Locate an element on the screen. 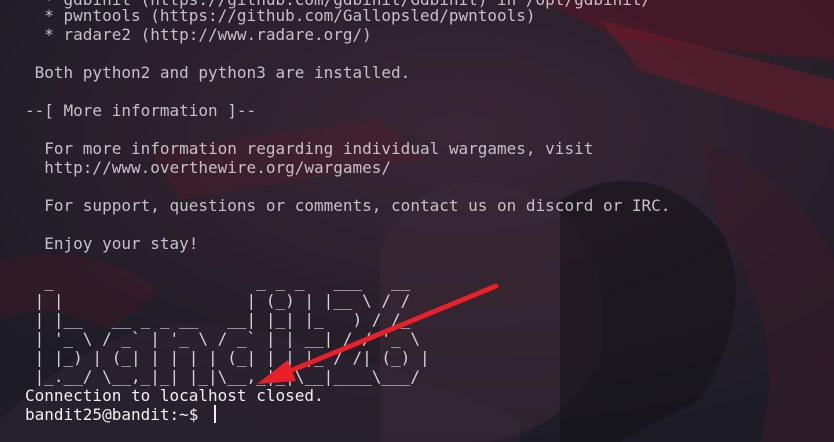 This screenshot has width=834, height=442. text-cursor is located at coordinates (215, 414).